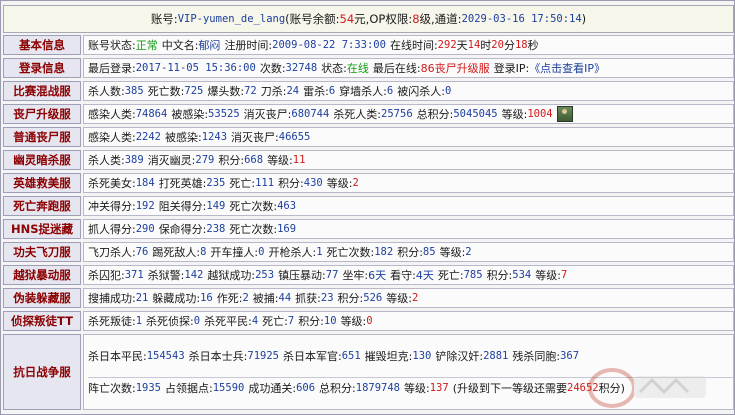  What do you see at coordinates (389, 19) in the screenshot?
I see `op-label: ,OP权限:` at bounding box center [389, 19].